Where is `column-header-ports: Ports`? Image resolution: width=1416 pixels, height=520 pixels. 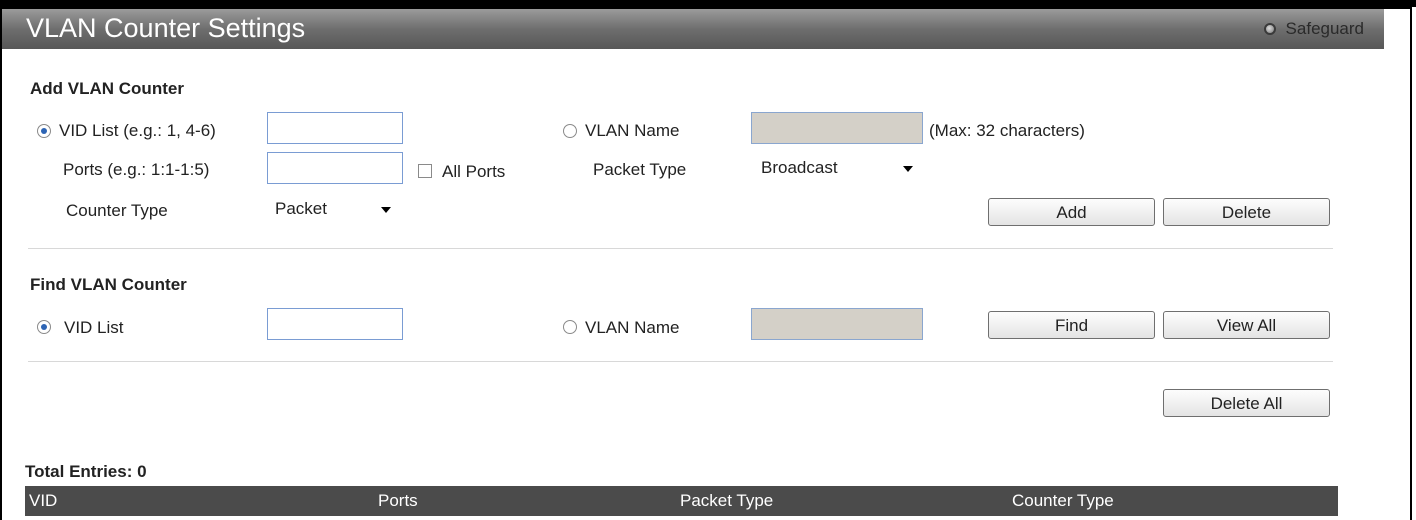
column-header-ports: Ports is located at coordinates (398, 500).